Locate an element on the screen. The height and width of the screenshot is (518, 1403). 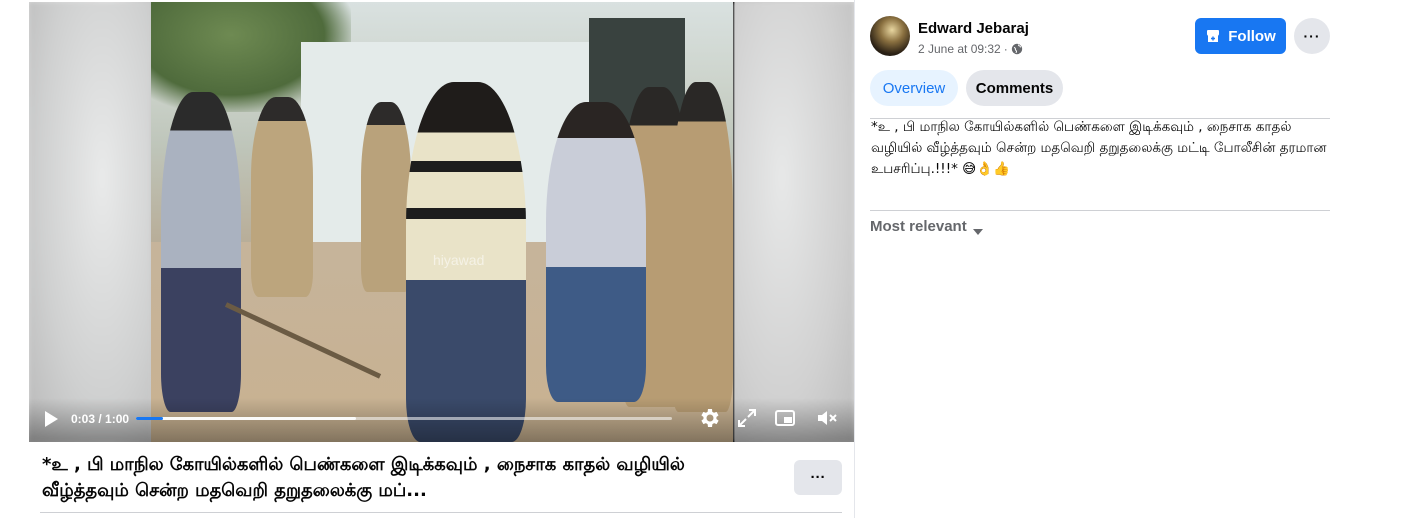
video-progress-bar is located at coordinates (404, 418).